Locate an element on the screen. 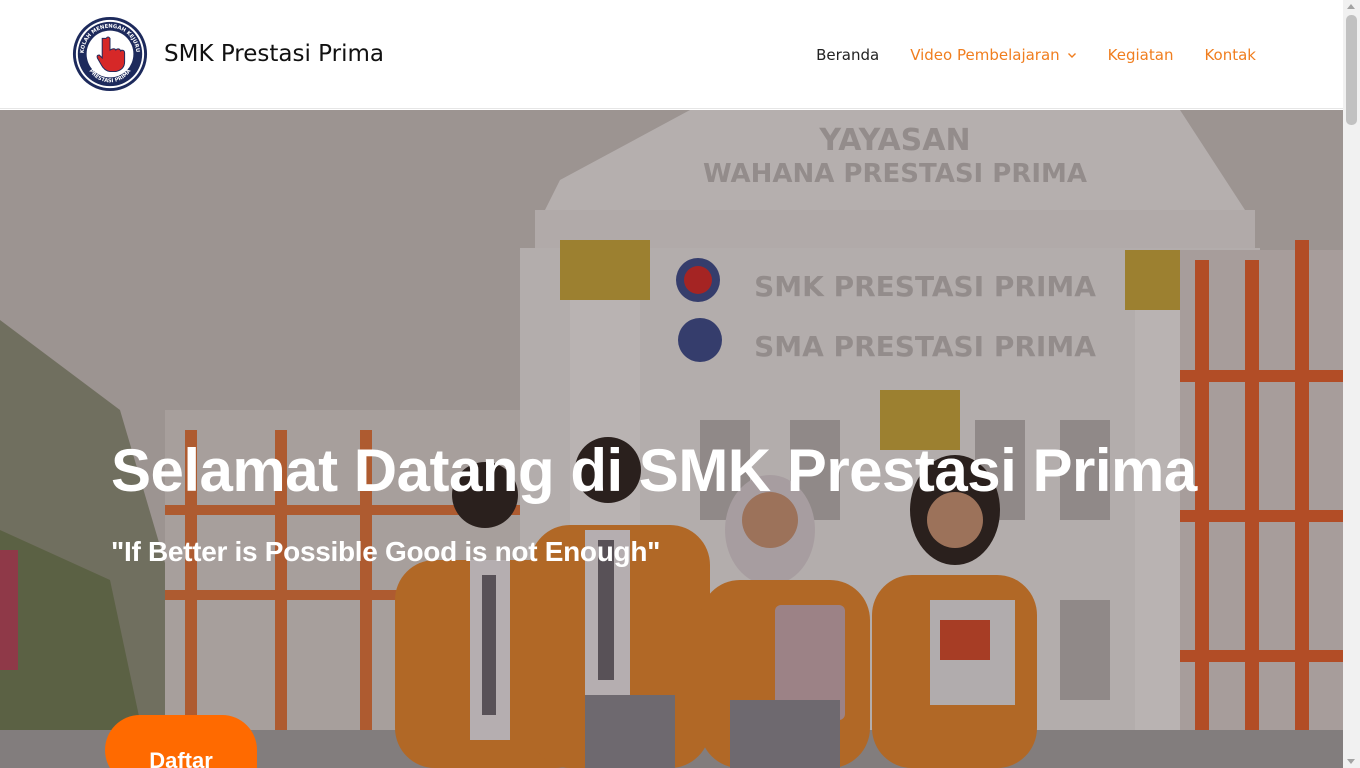 The width and height of the screenshot is (1360, 768). chevron-down-icon is located at coordinates (1071, 55).